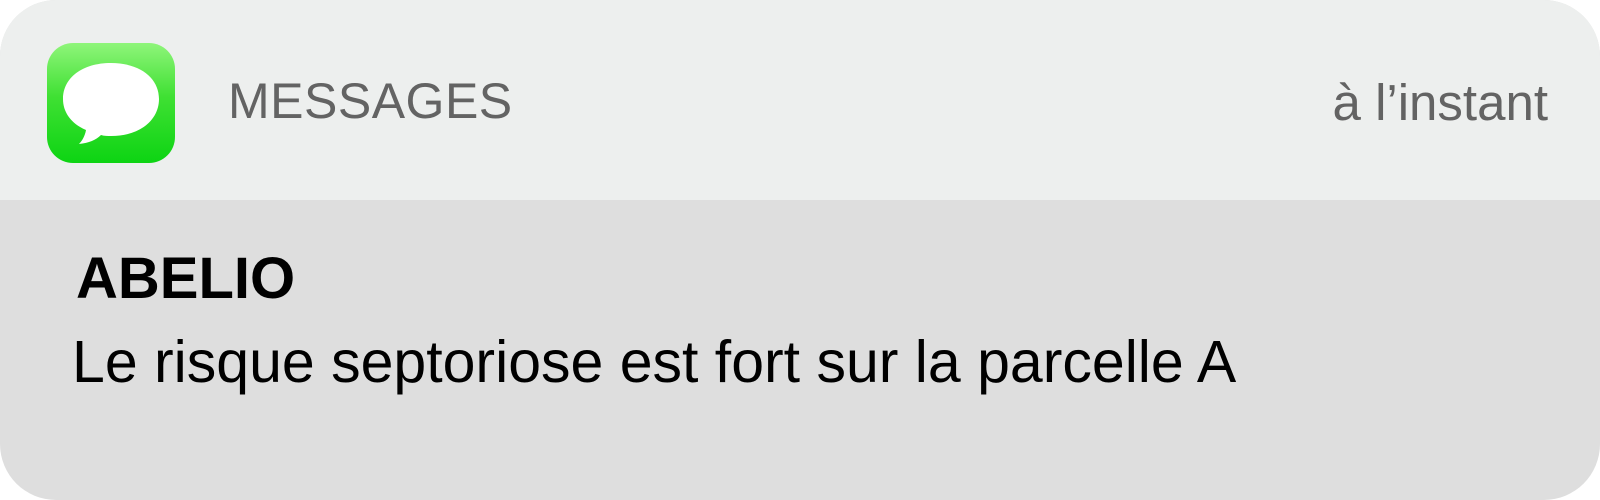  I want to click on message-sender: ABELIO, so click(186, 278).